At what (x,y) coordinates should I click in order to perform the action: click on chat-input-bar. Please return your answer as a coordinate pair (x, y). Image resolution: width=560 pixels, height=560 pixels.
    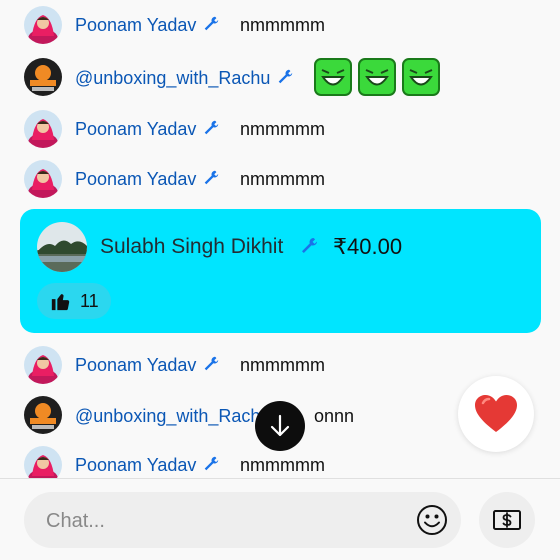
    Looking at the image, I should click on (242, 521).